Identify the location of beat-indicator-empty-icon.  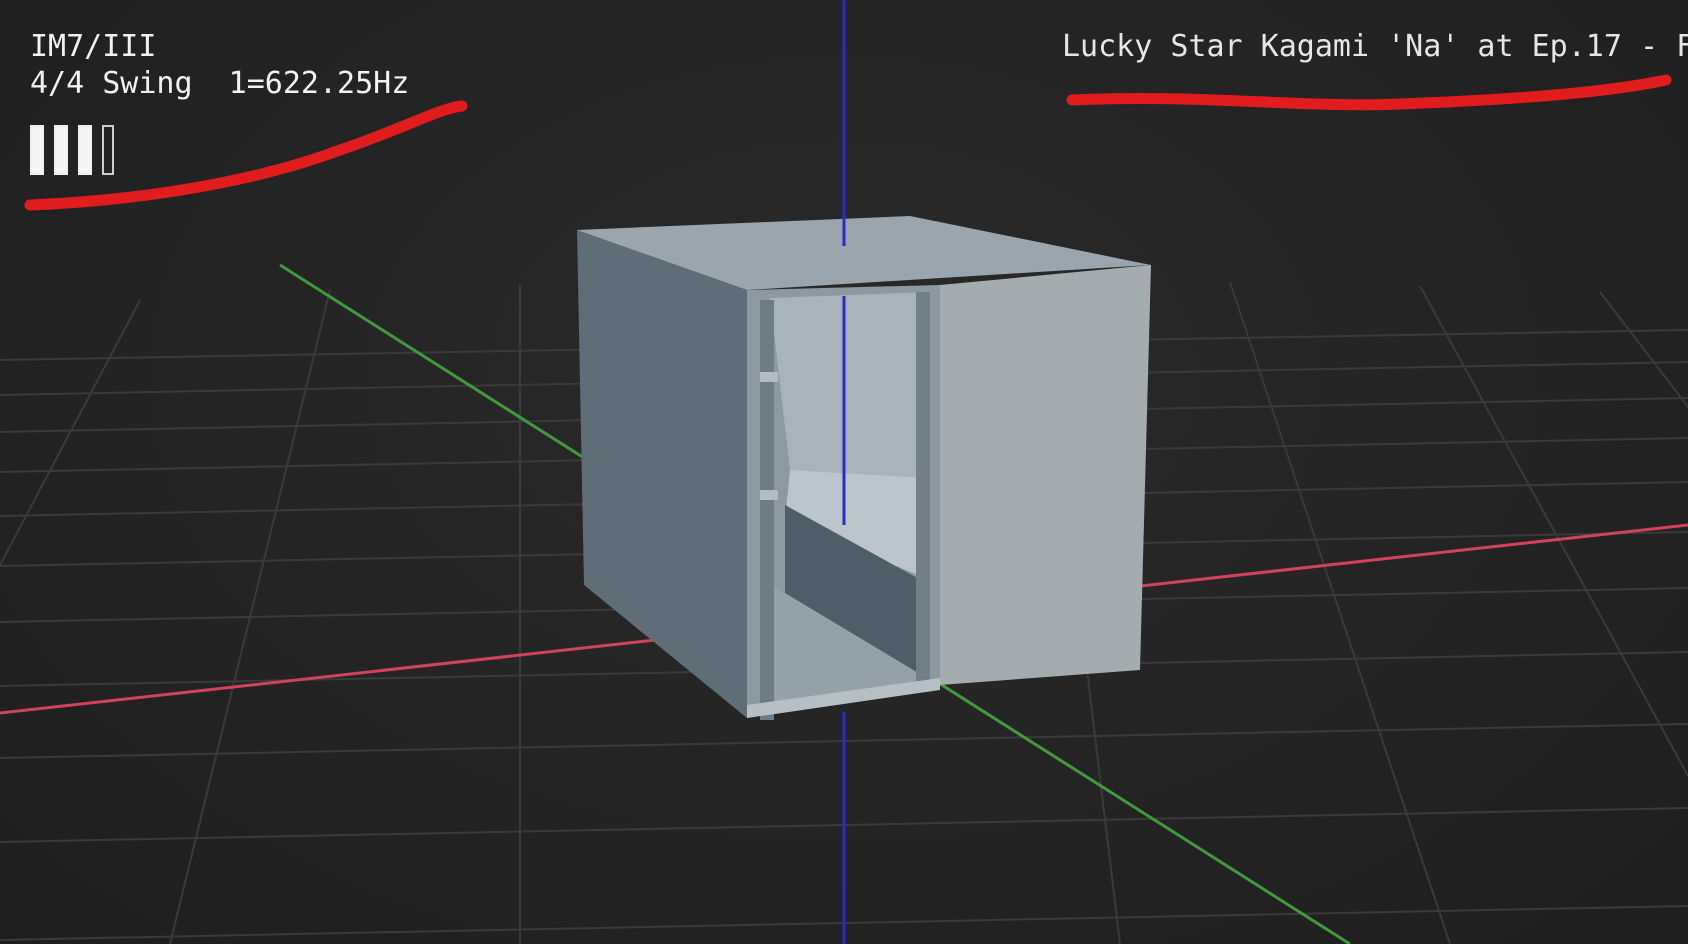
(108, 150).